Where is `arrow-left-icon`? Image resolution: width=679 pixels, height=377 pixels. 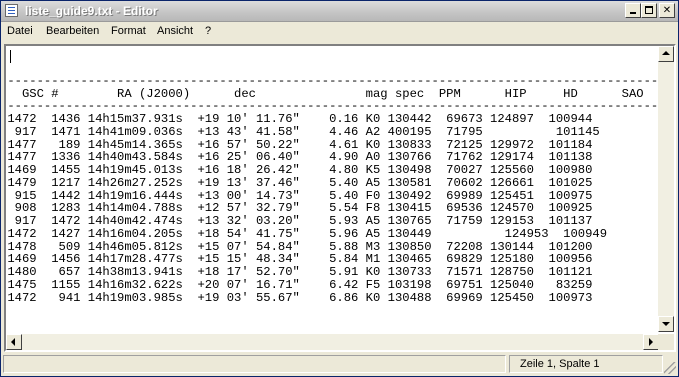
arrow-left-icon is located at coordinates (13, 342).